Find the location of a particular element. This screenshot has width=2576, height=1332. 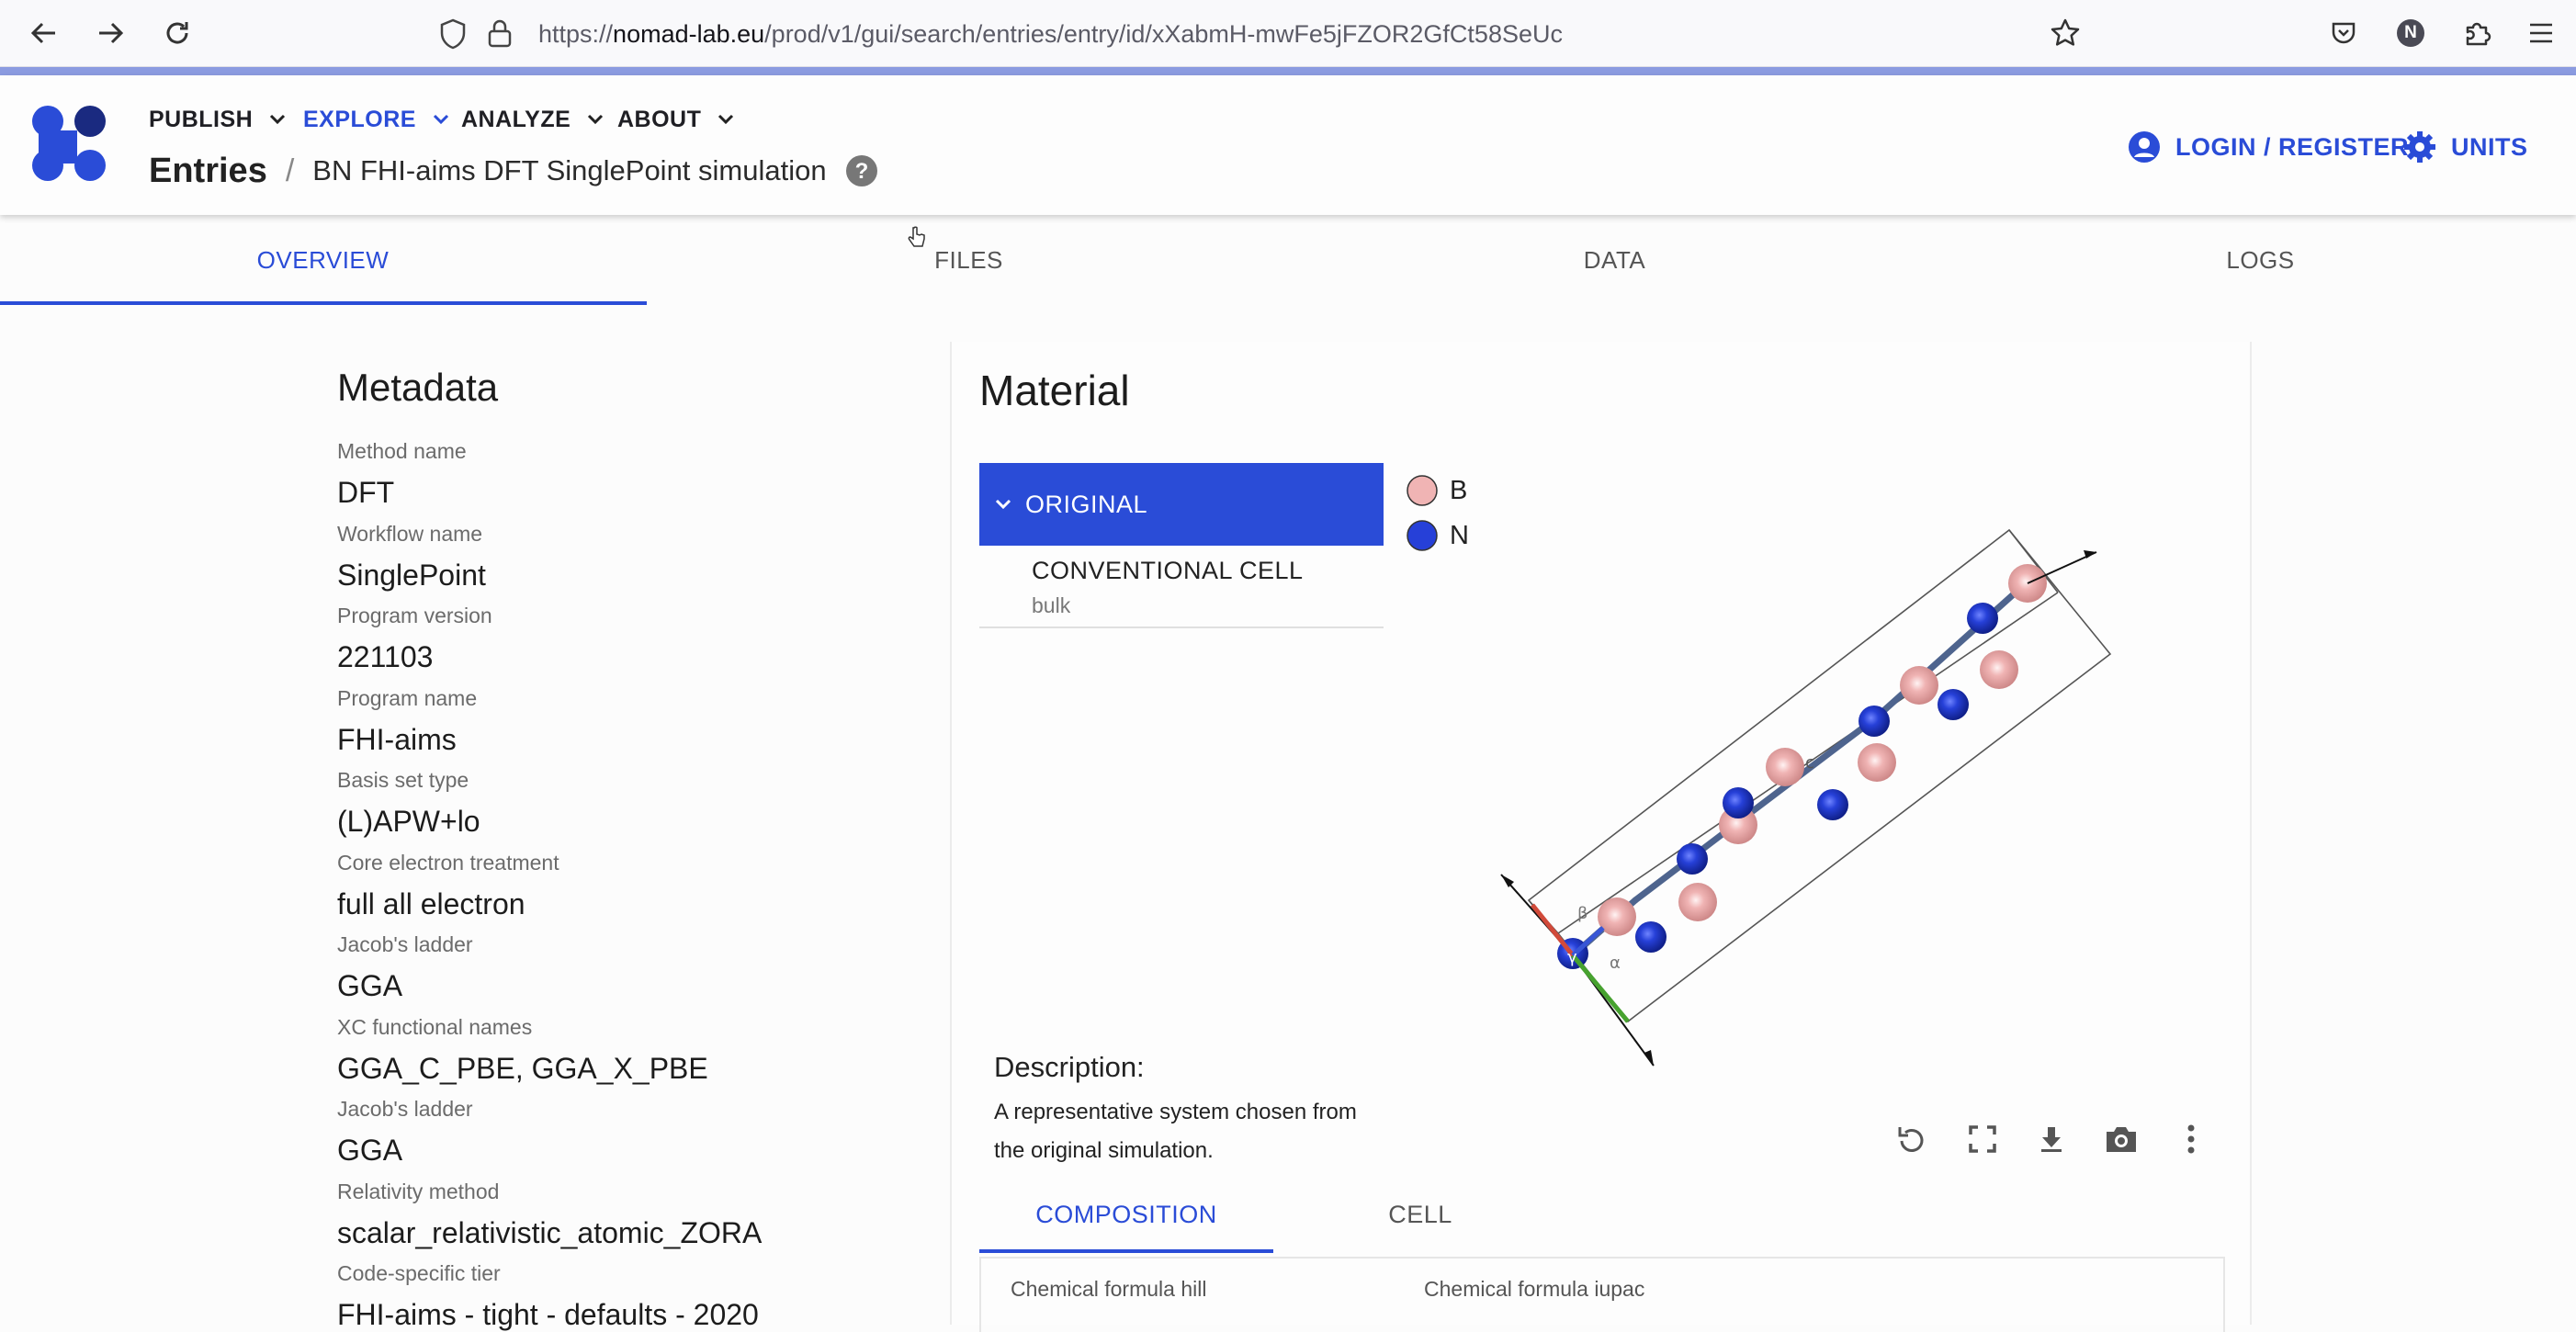

tab-data: DATA is located at coordinates (1615, 260).